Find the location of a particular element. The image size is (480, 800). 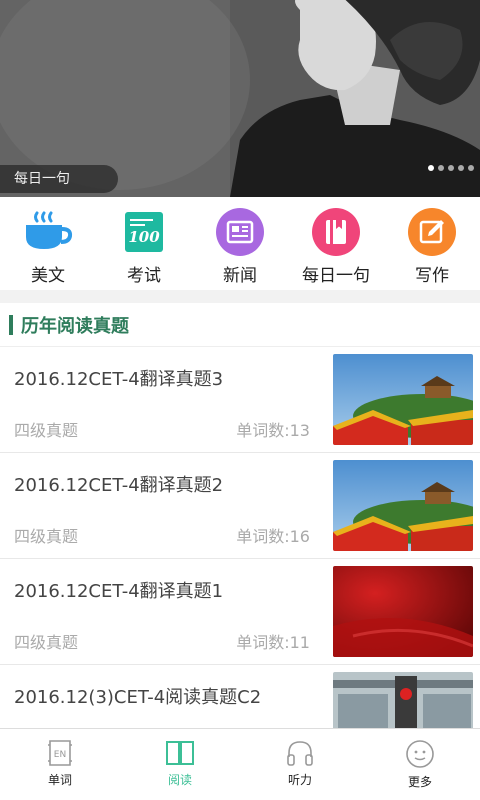

category-exam: 100 考试 is located at coordinates (144, 246).